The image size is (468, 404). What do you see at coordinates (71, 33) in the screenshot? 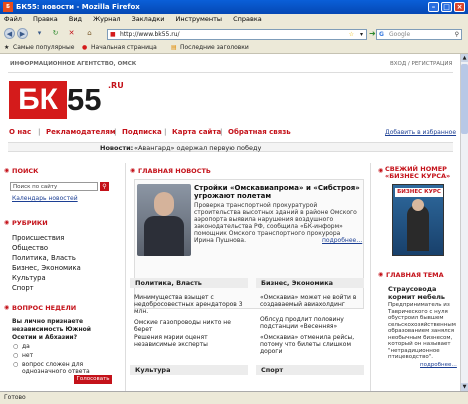
I see `stop-icon: ✕` at bounding box center [71, 33].